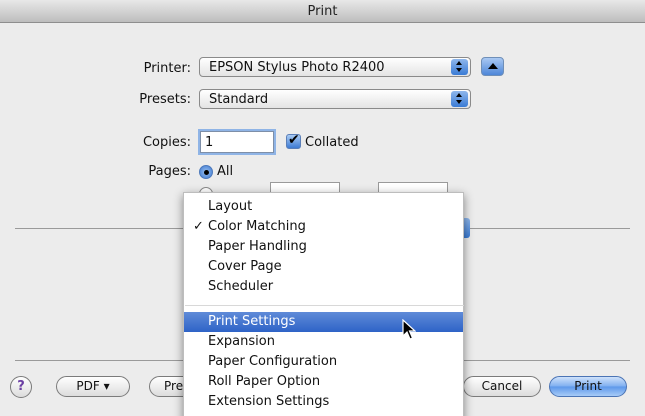 The width and height of the screenshot is (645, 416). Describe the element at coordinates (230, 206) in the screenshot. I see `menu-item-label: Layout` at that location.